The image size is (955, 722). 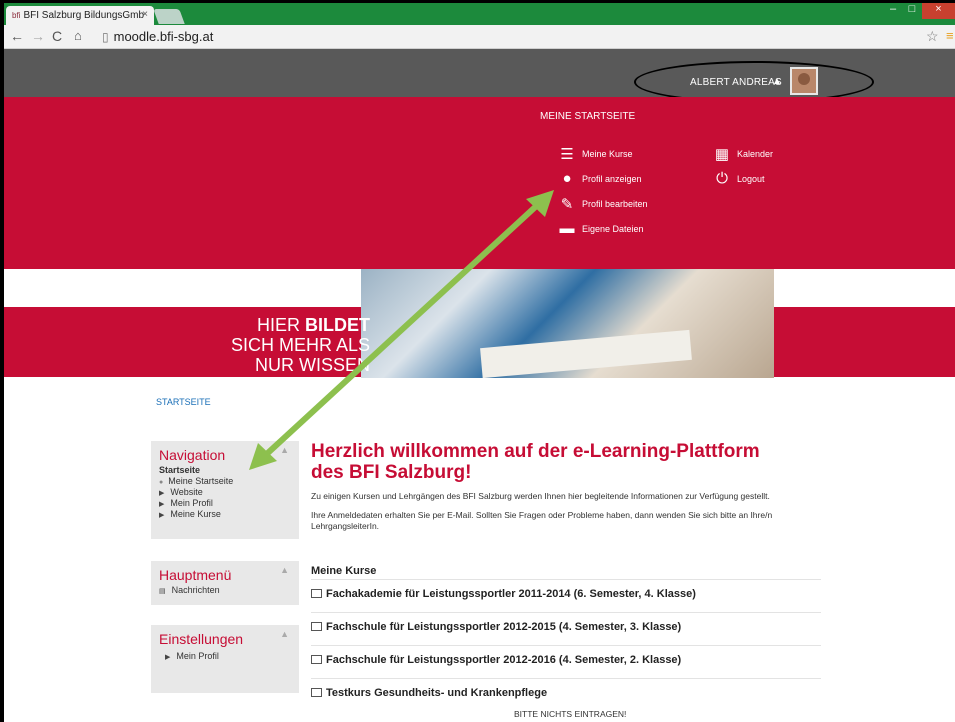 I want to click on arrow-shaft, so click(x=401, y=330).